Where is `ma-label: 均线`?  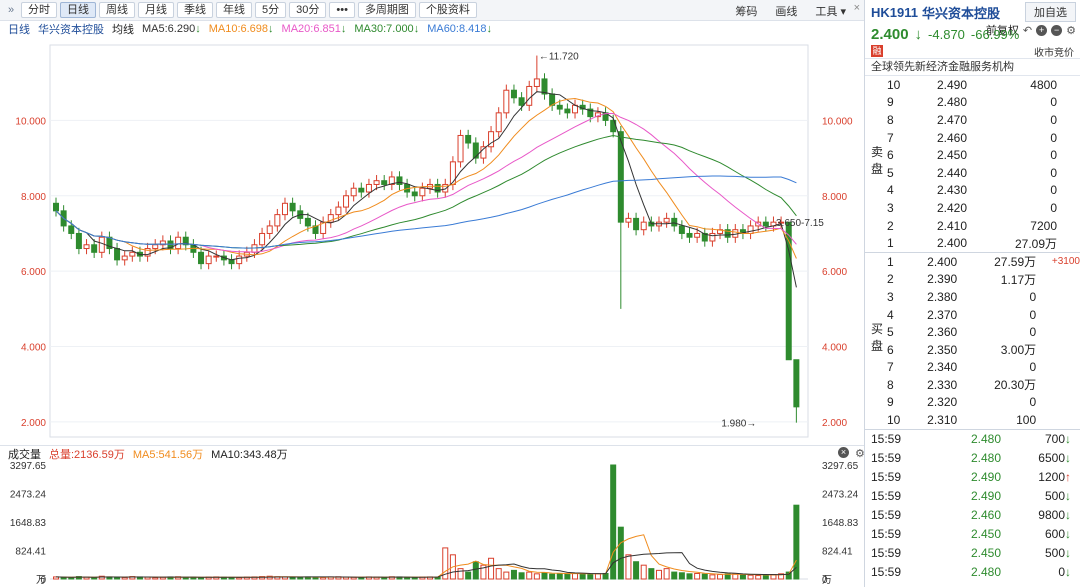 ma-label: 均线 is located at coordinates (123, 30).